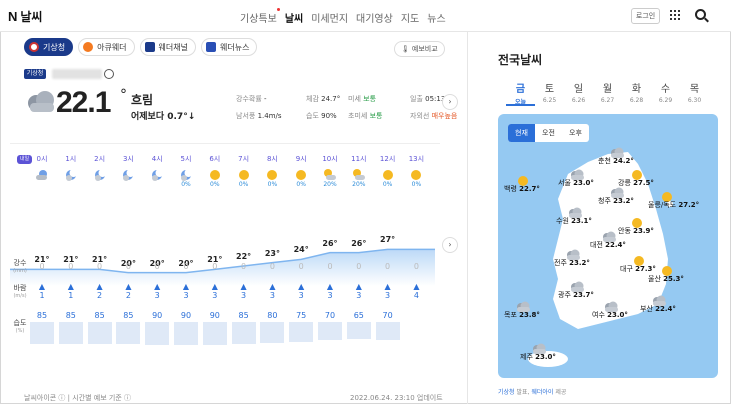 The height and width of the screenshot is (404, 731). I want to click on city-weather: 울릉/독도 27.2°, so click(673, 205).